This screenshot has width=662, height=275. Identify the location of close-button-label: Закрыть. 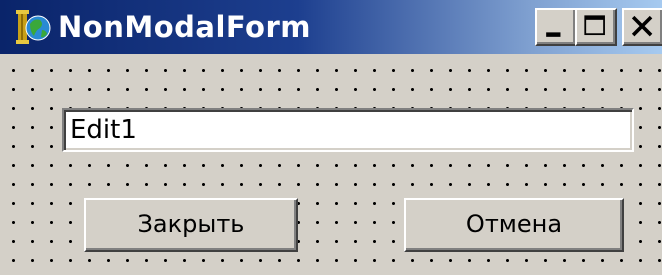
(191, 224).